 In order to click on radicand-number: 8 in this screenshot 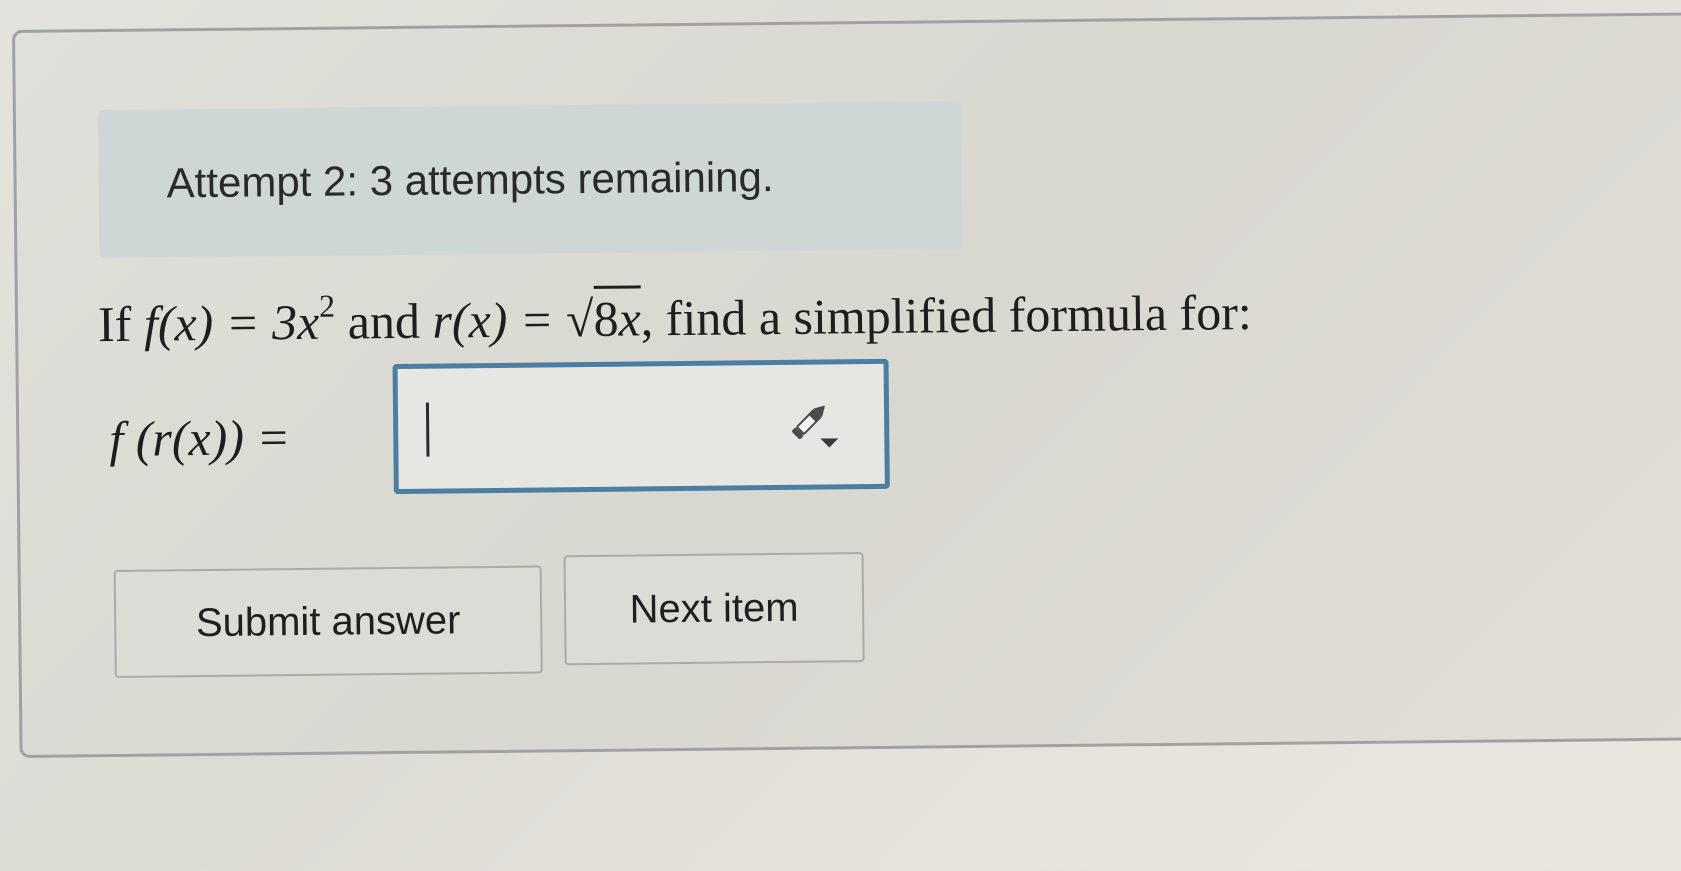, I will do `click(606, 318)`.